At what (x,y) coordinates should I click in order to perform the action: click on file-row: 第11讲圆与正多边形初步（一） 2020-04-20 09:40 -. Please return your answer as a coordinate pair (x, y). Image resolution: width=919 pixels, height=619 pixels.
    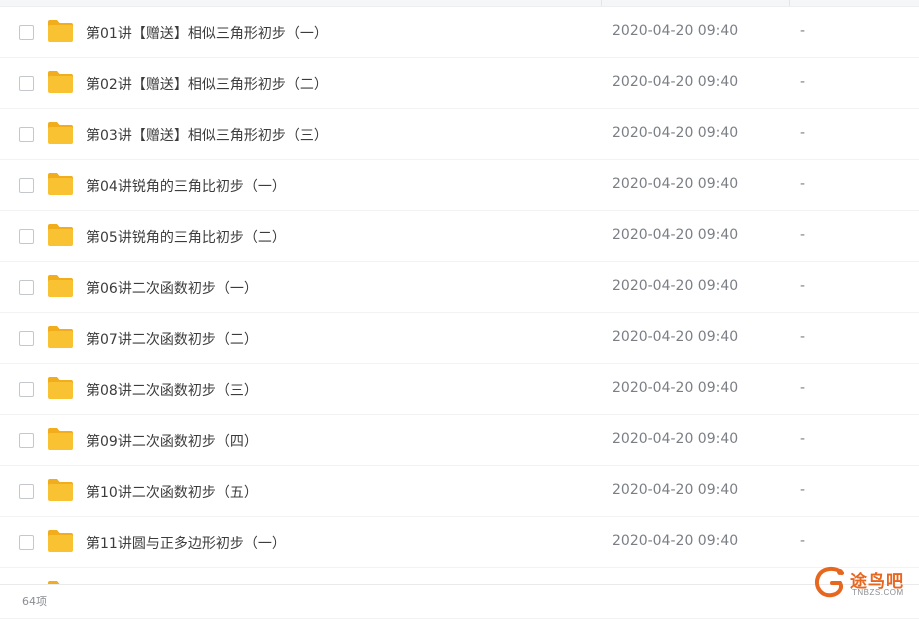
    Looking at the image, I should click on (459, 542).